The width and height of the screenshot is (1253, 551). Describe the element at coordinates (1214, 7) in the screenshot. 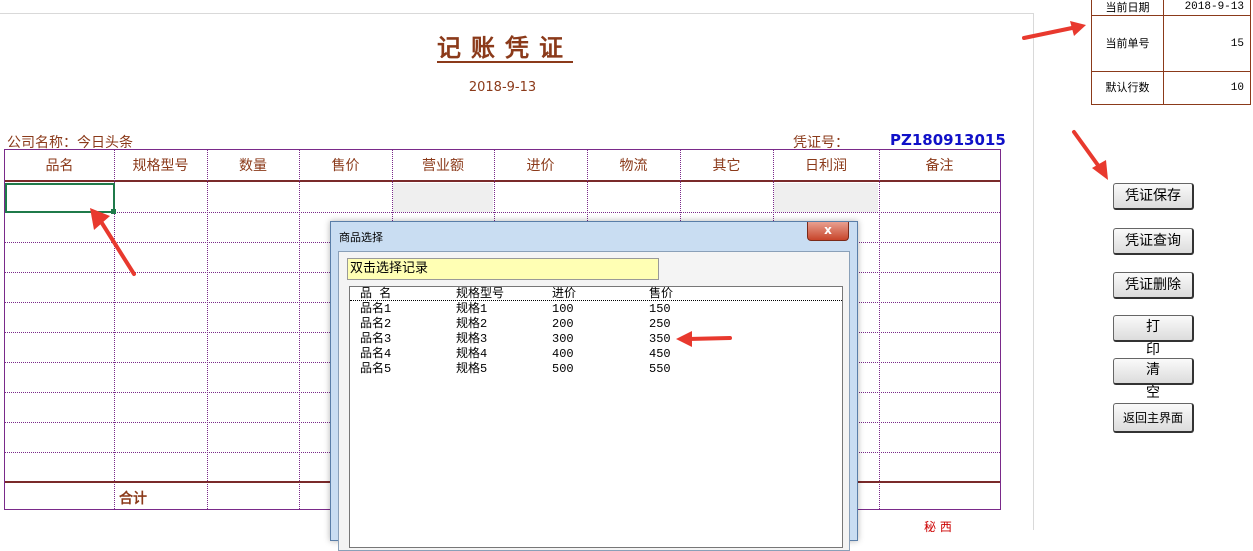

I see `info-value: 2018-9-13` at that location.